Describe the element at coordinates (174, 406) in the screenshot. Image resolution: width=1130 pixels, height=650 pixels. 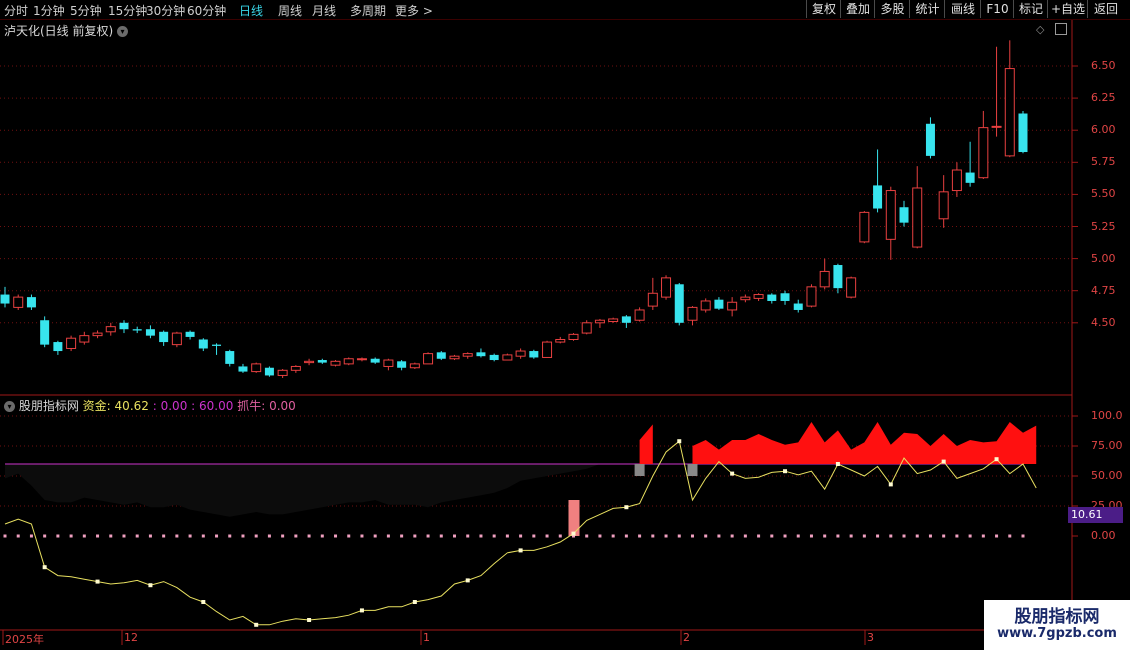
I see `indicator-value-2: 0.00` at that location.